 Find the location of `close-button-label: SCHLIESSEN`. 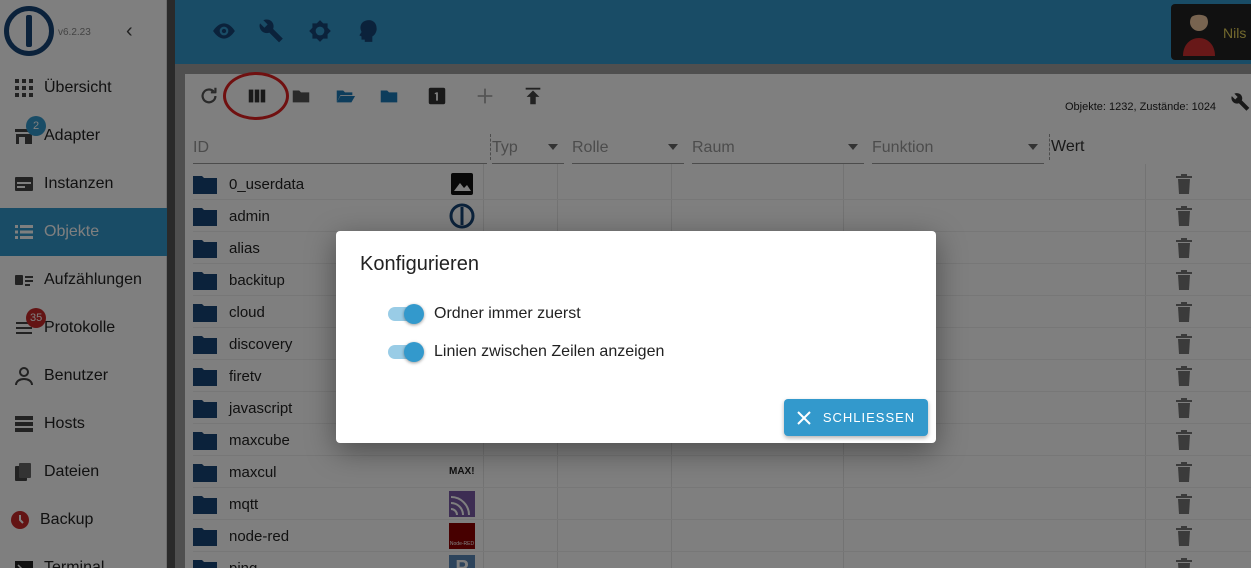

close-button-label: SCHLIESSEN is located at coordinates (869, 417).